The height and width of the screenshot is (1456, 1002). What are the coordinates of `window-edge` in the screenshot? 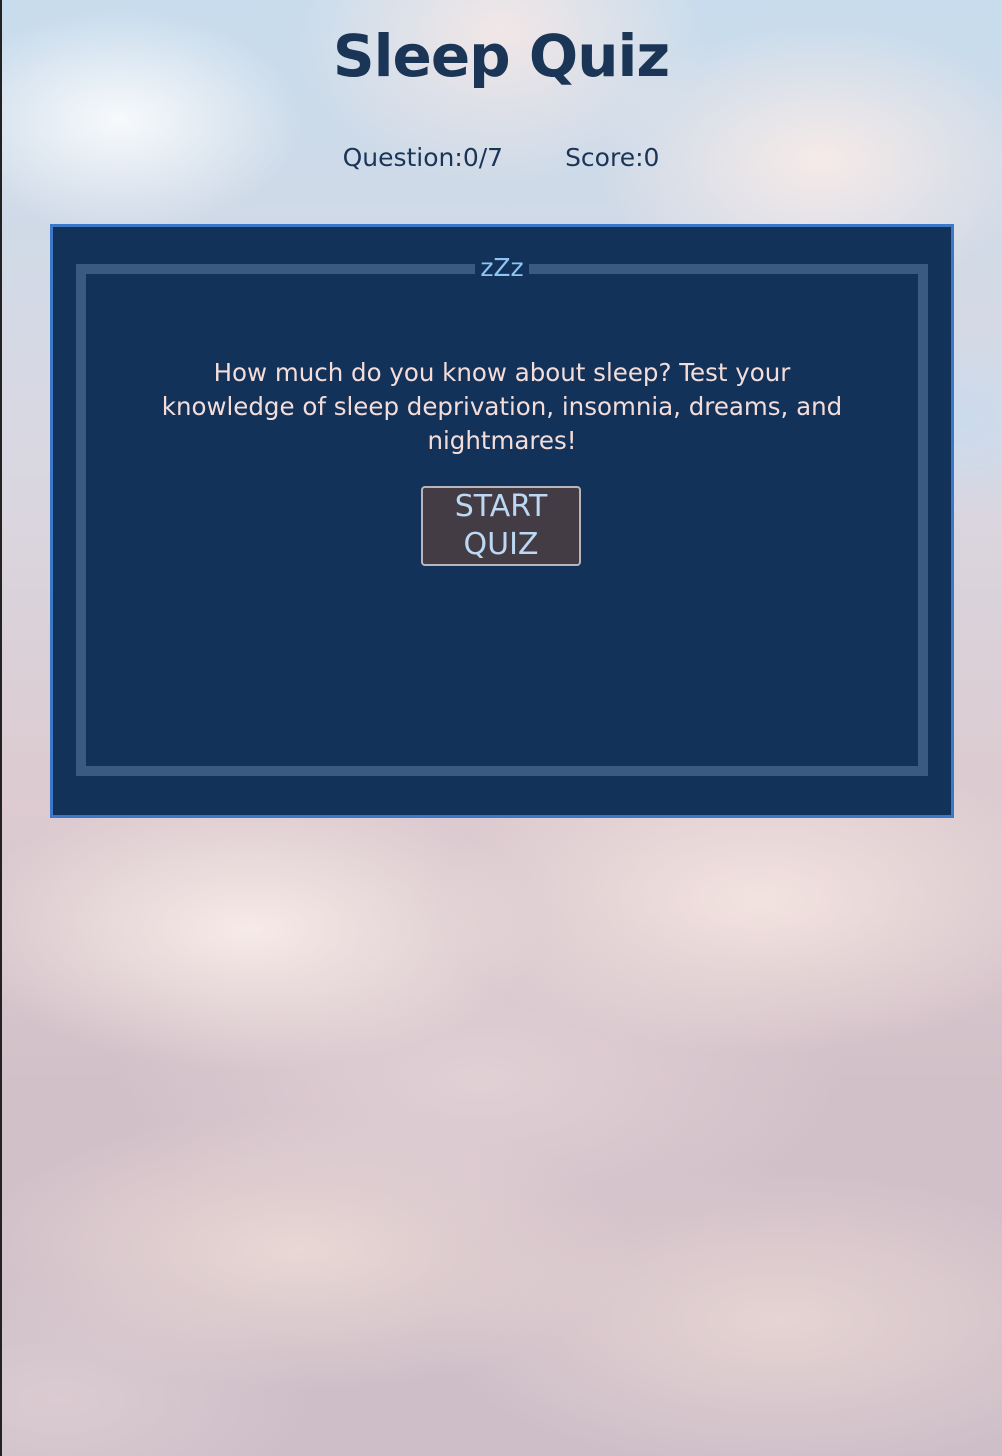 It's located at (1, 728).